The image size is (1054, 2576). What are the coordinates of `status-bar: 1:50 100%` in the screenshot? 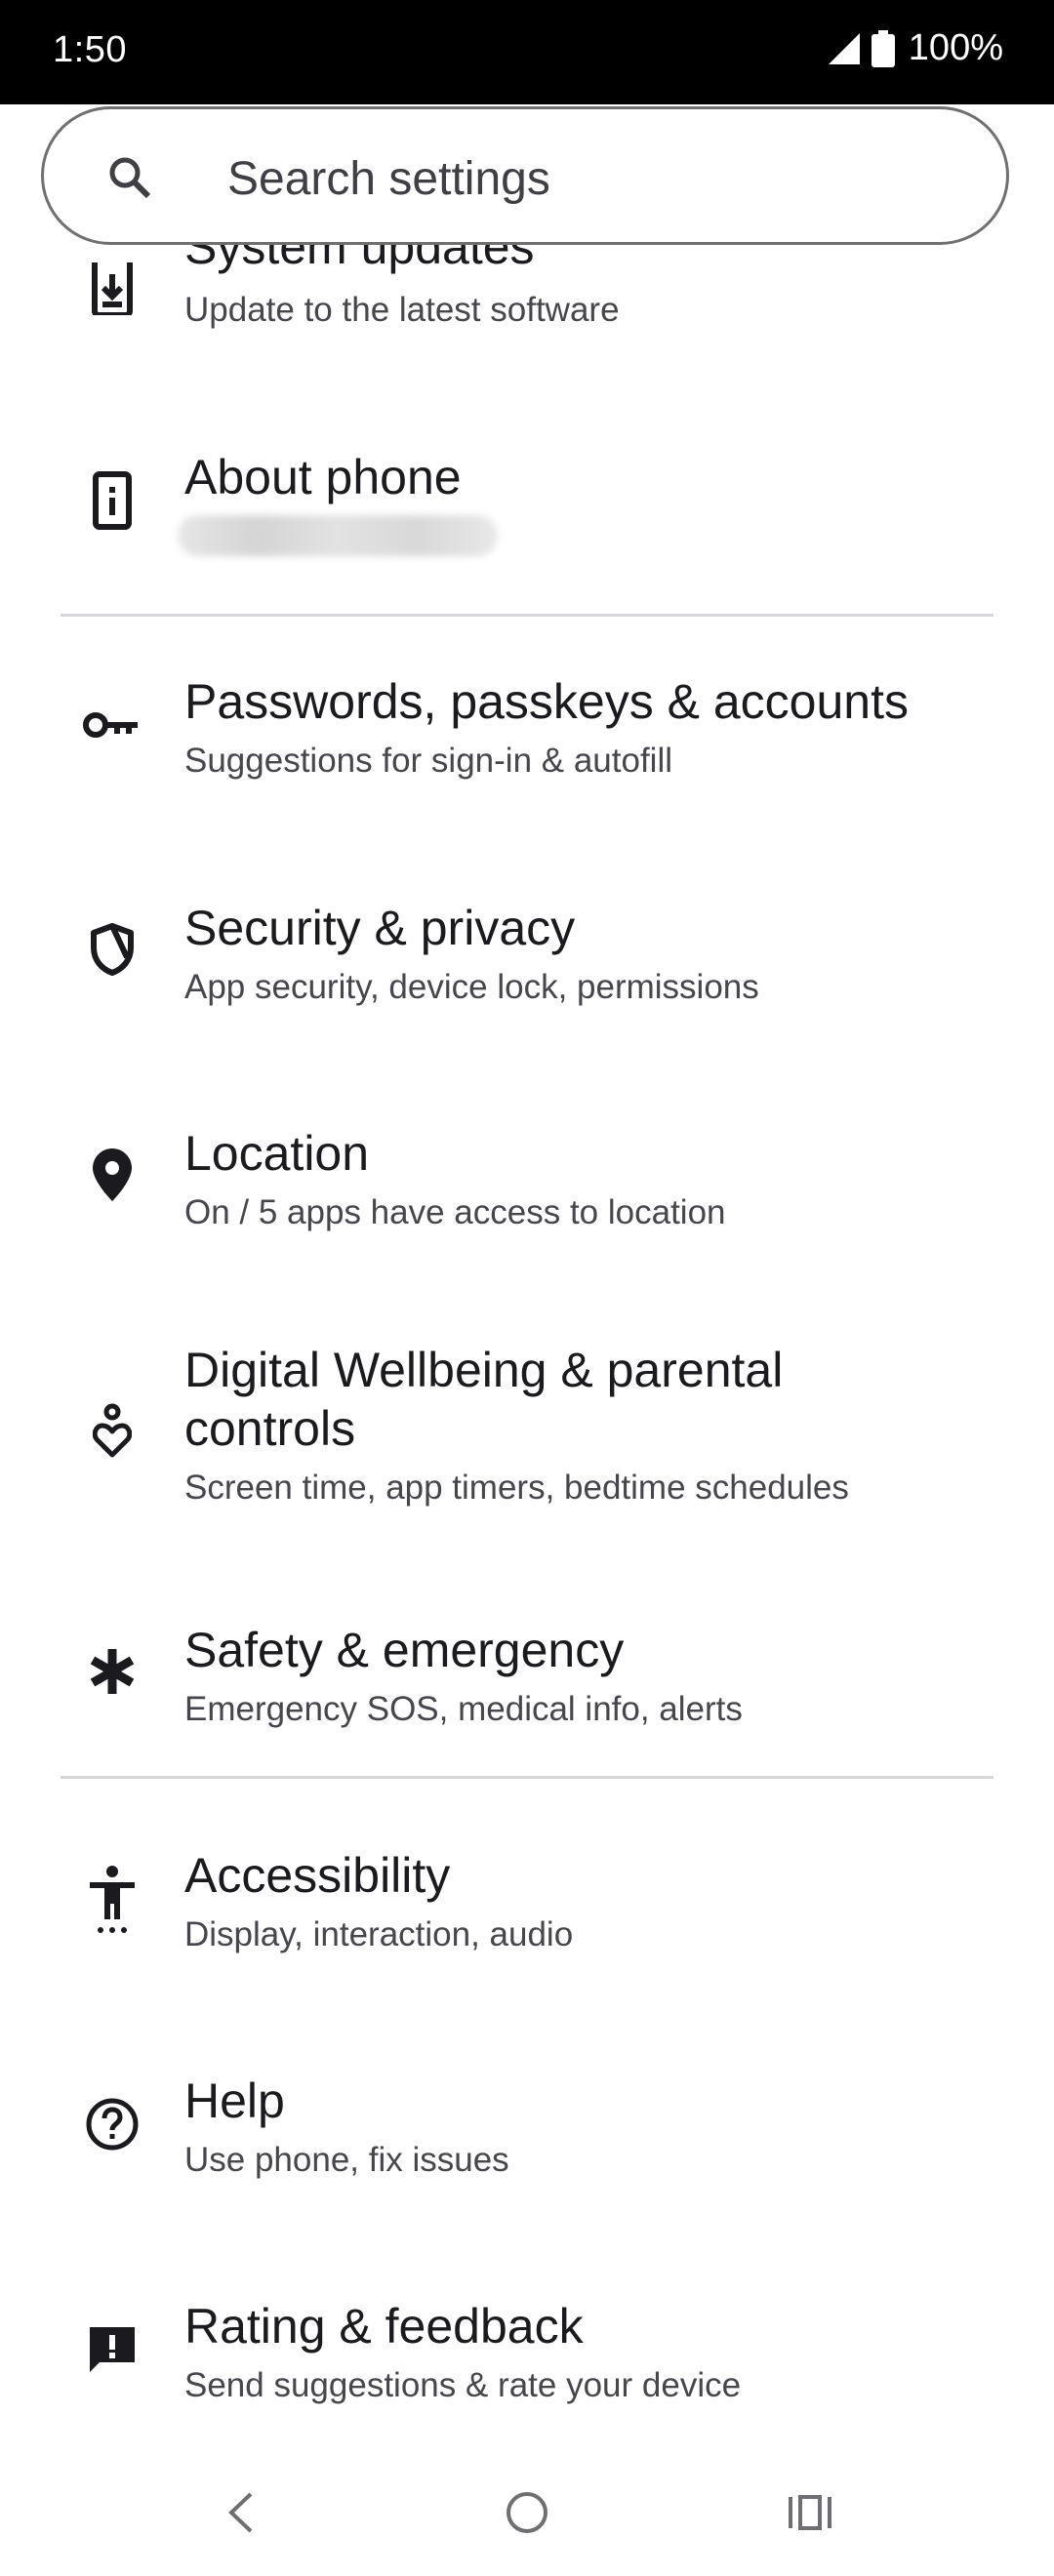 It's located at (527, 52).